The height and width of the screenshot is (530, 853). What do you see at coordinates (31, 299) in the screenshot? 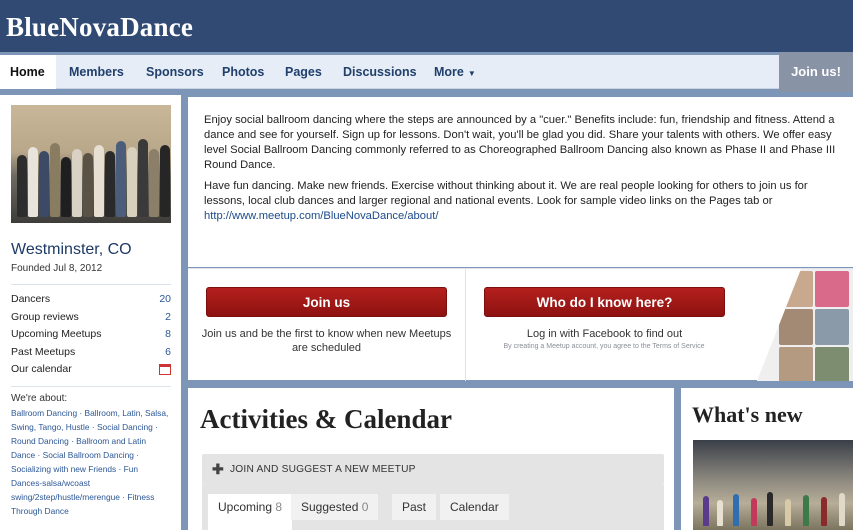
I see `stat-label: Dancers` at bounding box center [31, 299].